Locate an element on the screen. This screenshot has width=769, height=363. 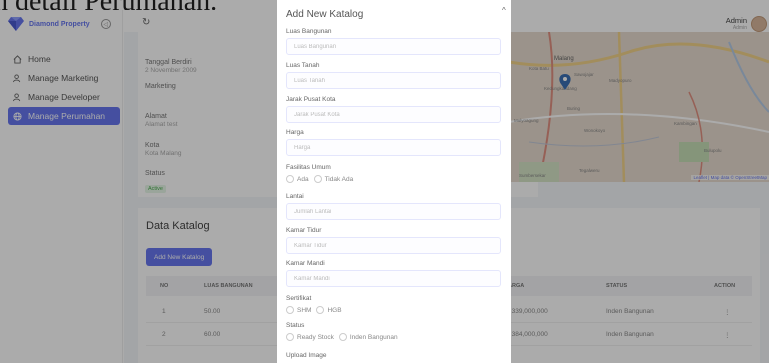
luas-bangunan-input is located at coordinates (393, 46).